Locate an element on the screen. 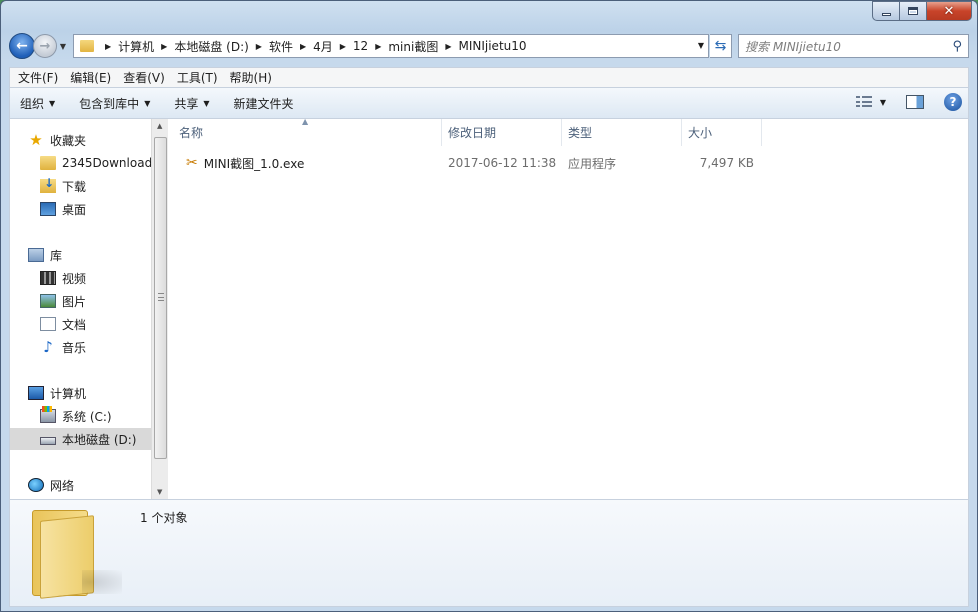 Image resolution: width=978 pixels, height=612 pixels. file-modified: 2017-06-12 11:38 is located at coordinates (502, 163).